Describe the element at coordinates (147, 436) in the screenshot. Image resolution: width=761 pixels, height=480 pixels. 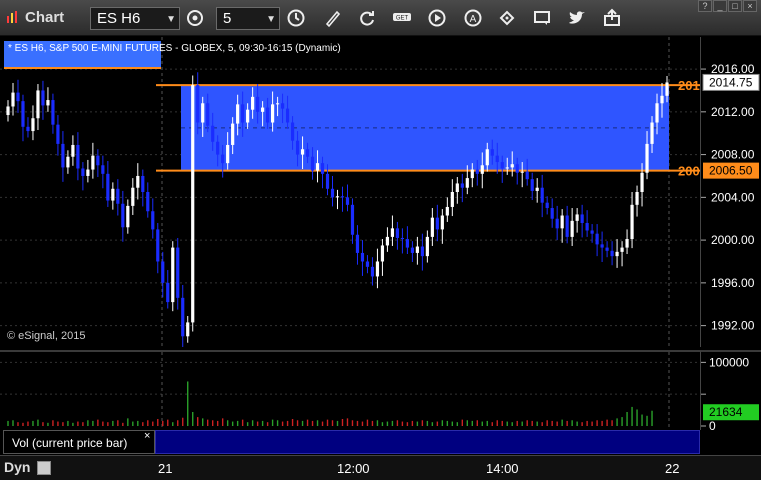
I see `close-icon: ×` at that location.